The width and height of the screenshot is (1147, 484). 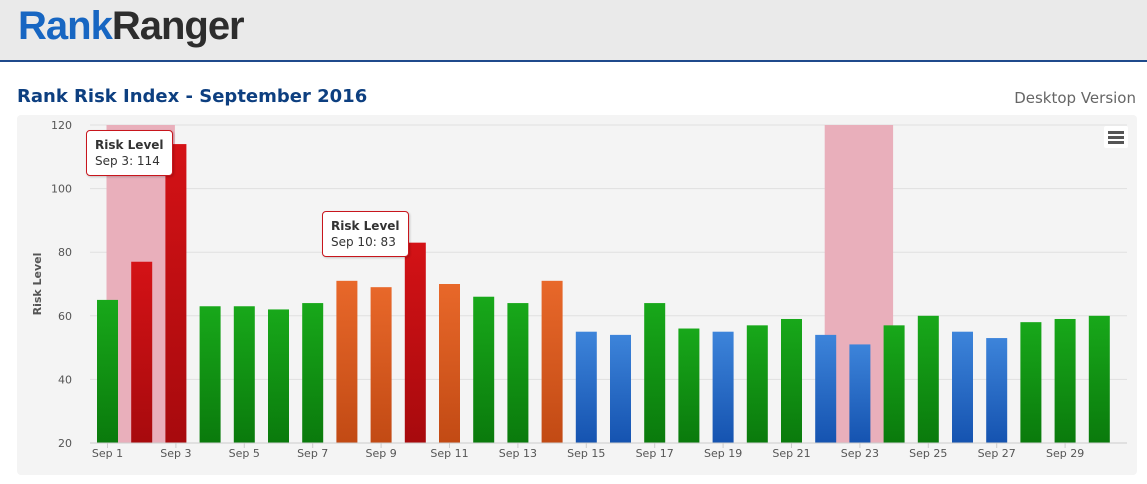 I want to click on x-tick-label: Sep 27, so click(x=997, y=453).